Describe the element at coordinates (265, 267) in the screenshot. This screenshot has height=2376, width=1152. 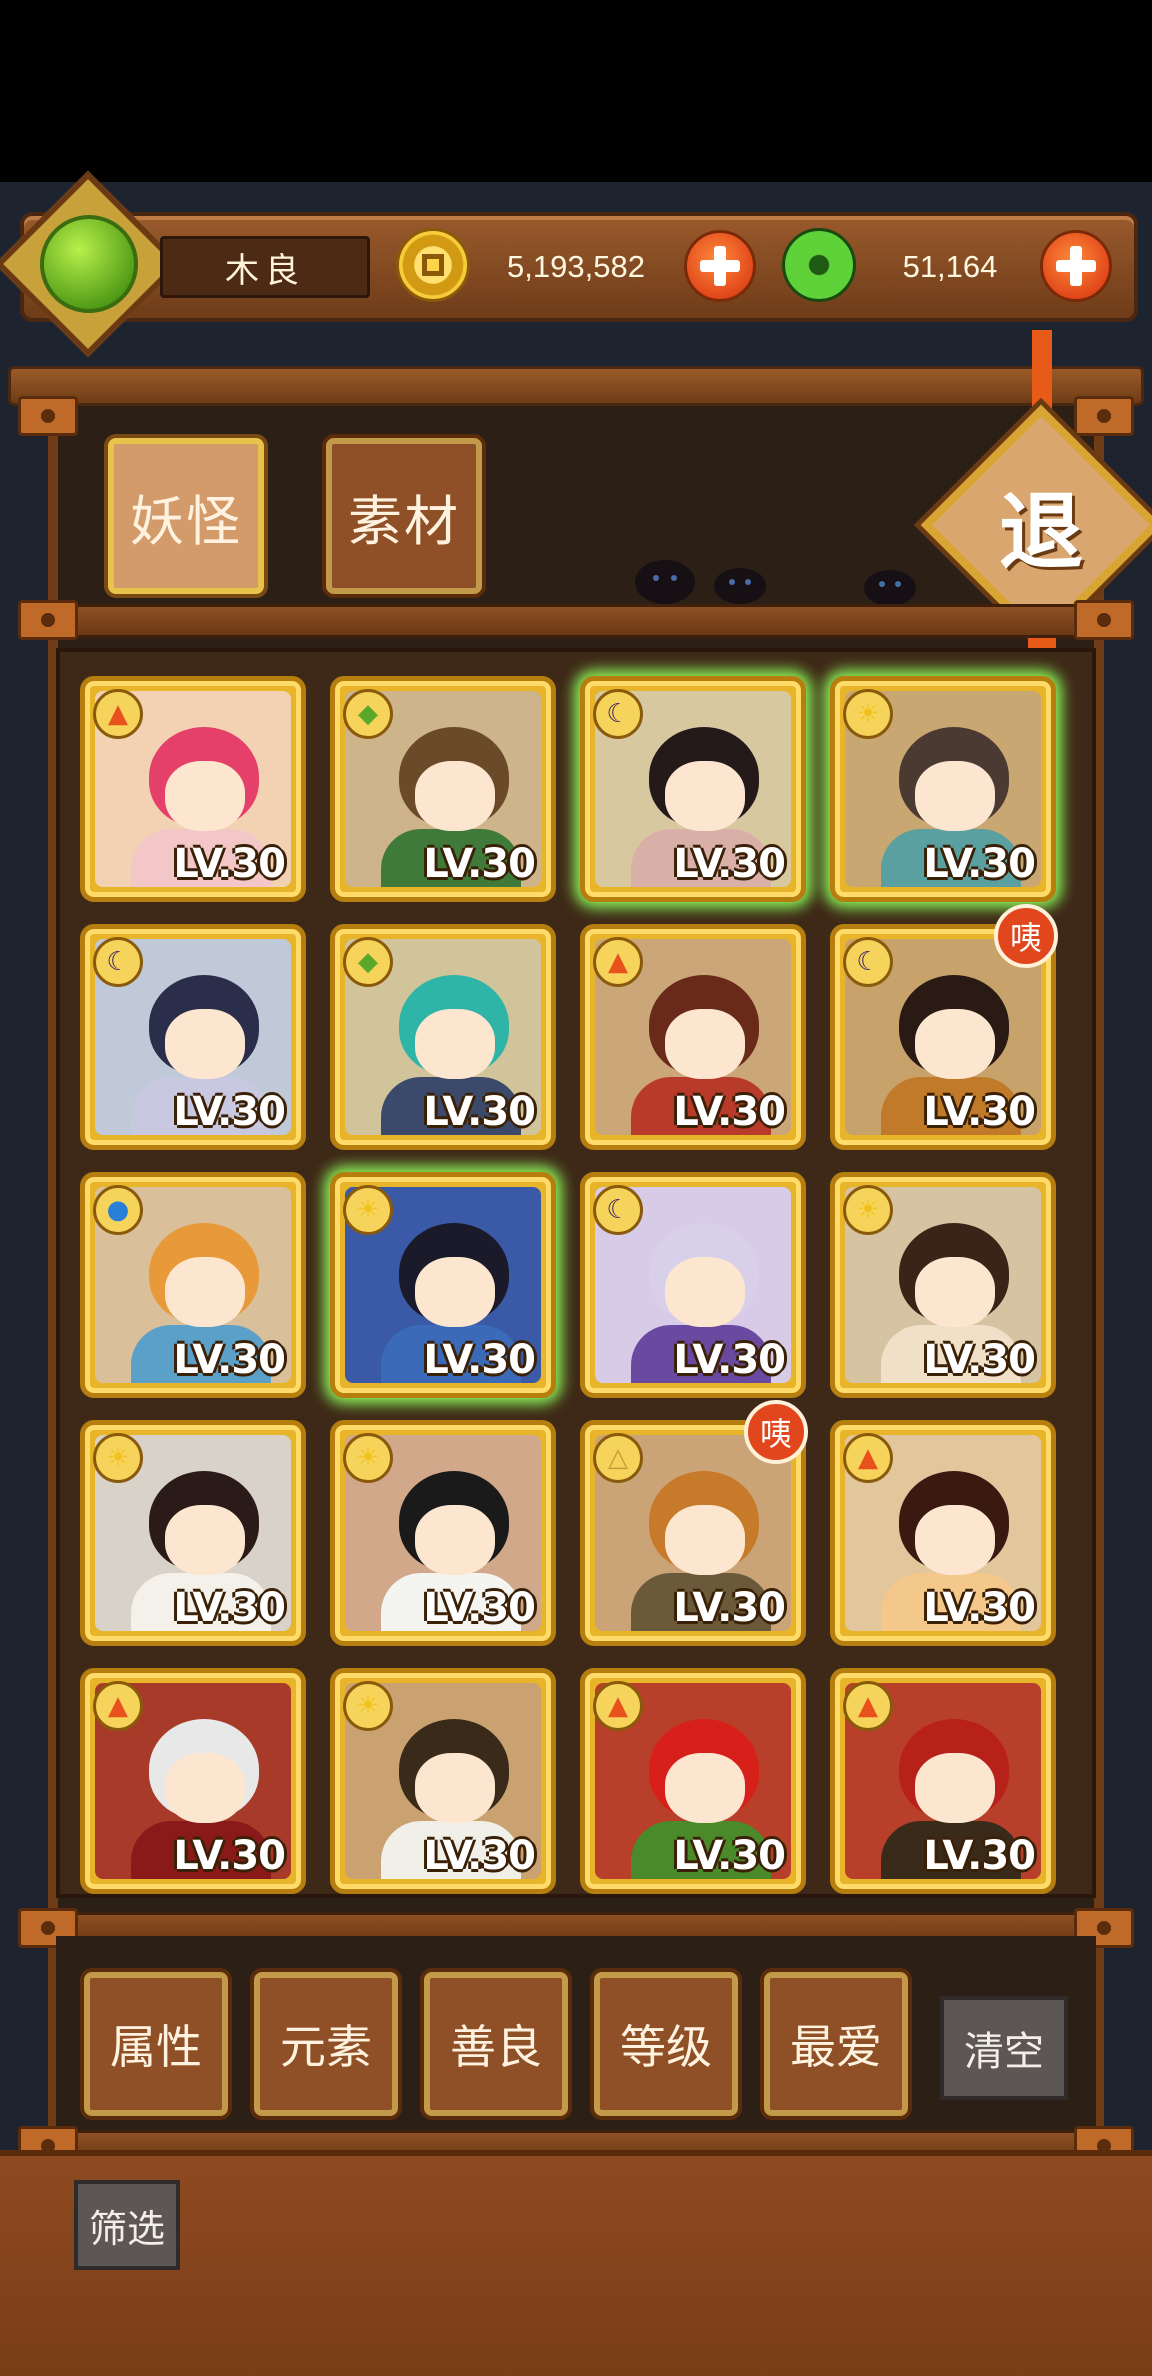
I see `player-name: 木良` at that location.